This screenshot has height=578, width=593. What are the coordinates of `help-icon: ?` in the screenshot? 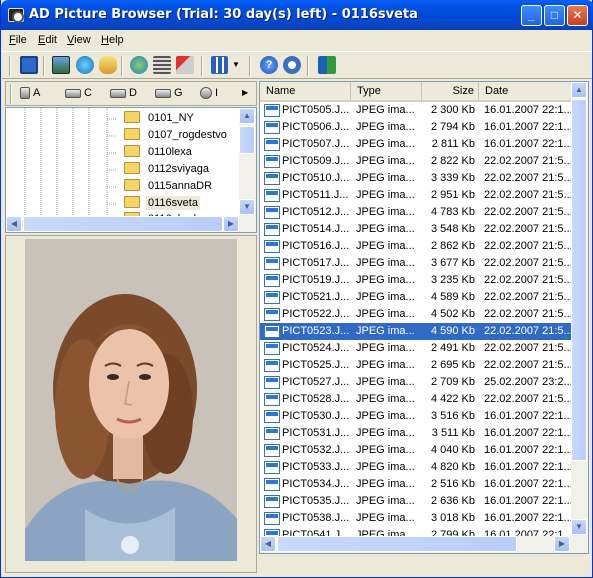 It's located at (269, 65).